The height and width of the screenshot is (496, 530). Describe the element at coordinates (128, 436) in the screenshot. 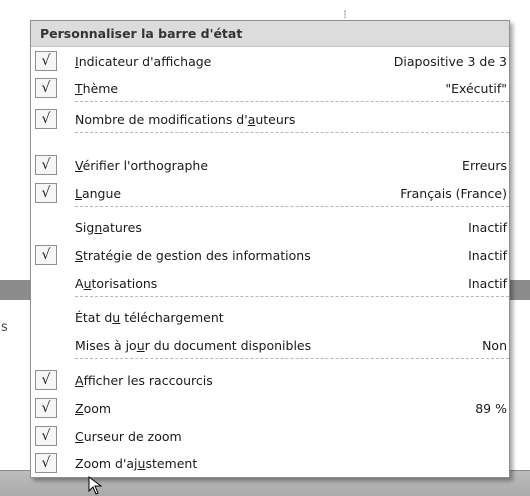

I see `menu-item-label: Curseur de zoom` at that location.